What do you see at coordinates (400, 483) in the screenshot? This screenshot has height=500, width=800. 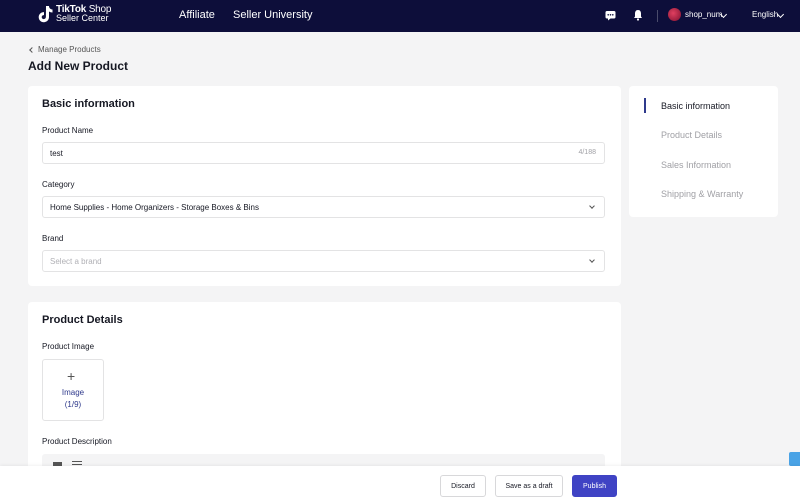 I see `action-bar: Discard Save as a draft Publish` at bounding box center [400, 483].